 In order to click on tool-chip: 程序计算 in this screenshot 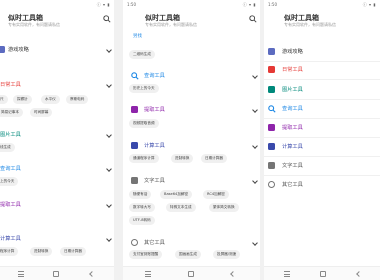, I will do `click(9, 251)`.